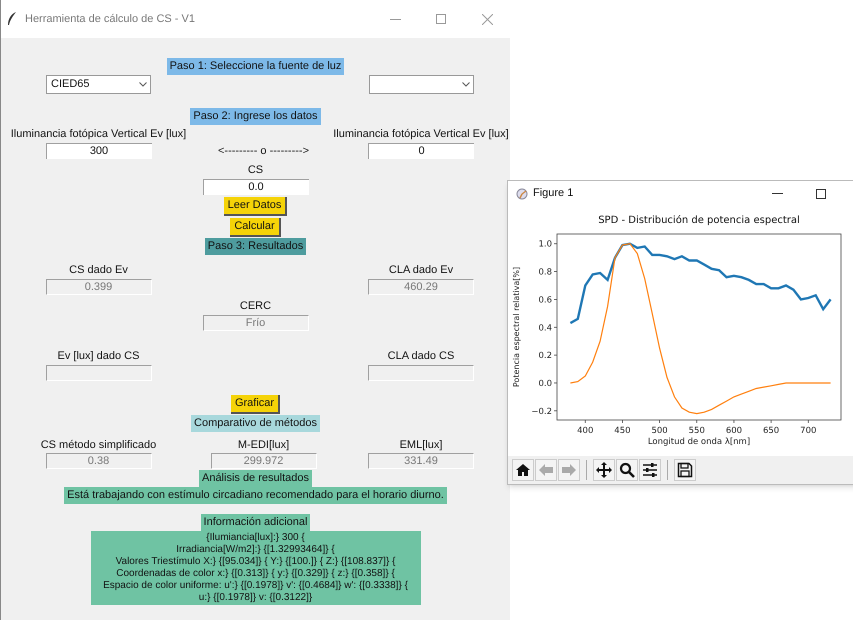  I want to click on info-line: Irradiancia[W/m2]:} {[1.32993464]} {, so click(255, 550).